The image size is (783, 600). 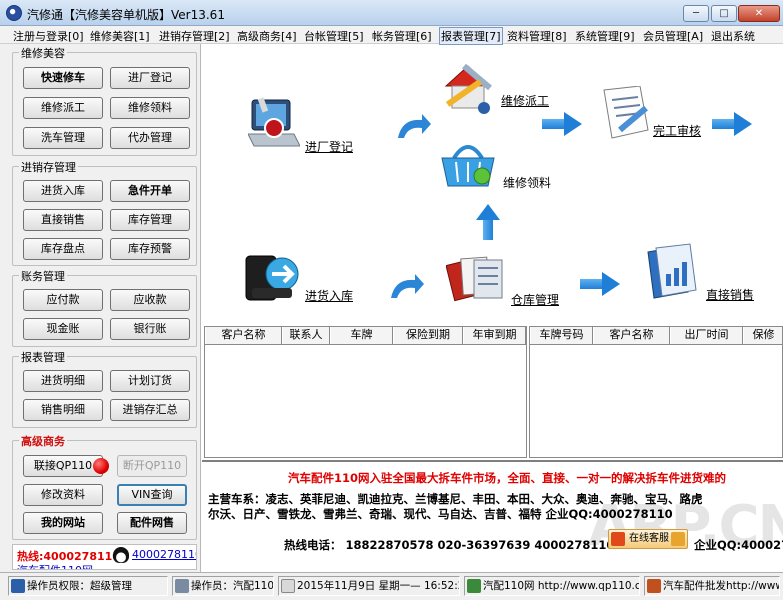 I want to click on user-icon, so click(x=18, y=586).